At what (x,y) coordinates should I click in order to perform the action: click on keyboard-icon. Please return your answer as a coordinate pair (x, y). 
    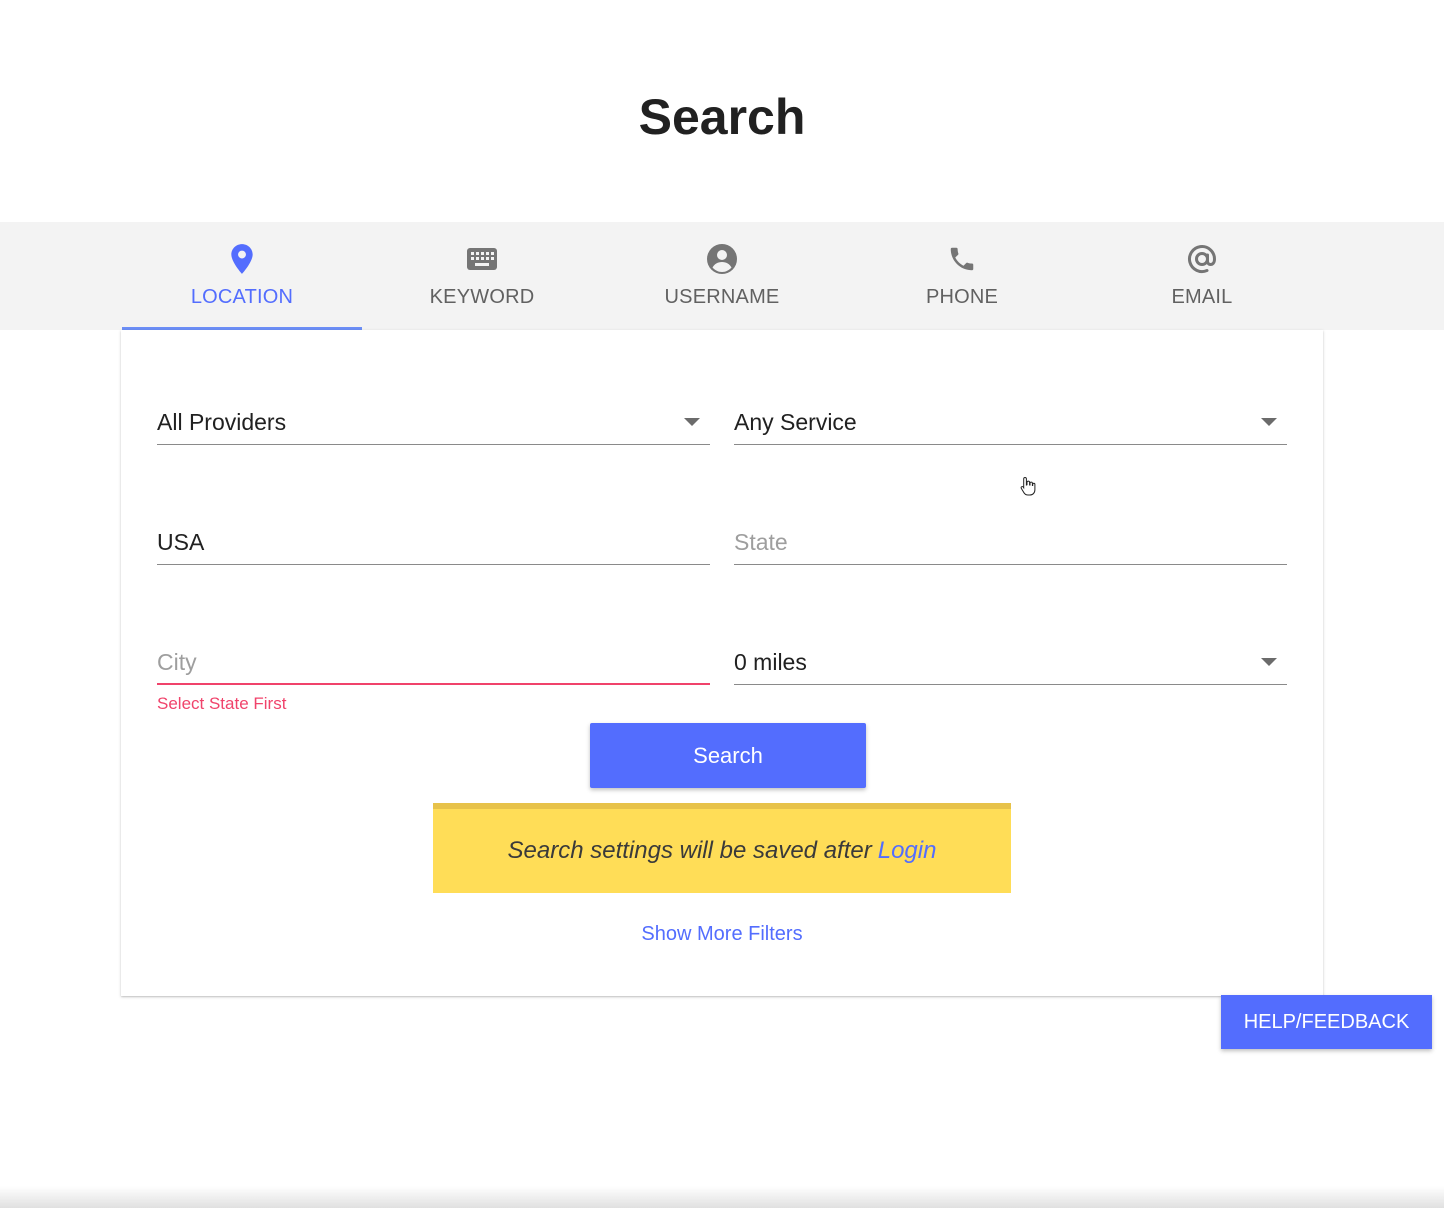
    Looking at the image, I should click on (482, 259).